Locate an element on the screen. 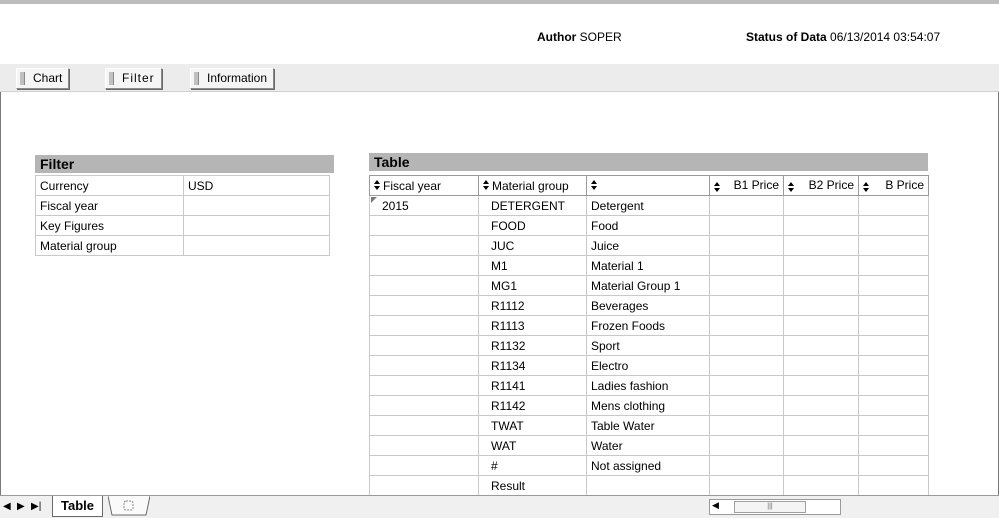 This screenshot has height=518, width=999. material-group-name-cell: Sport is located at coordinates (648, 345).